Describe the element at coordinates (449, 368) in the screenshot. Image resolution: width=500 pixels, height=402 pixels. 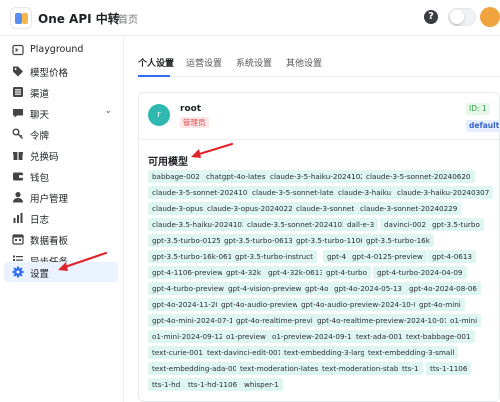
I see `model-chip: tts-1-1106` at that location.